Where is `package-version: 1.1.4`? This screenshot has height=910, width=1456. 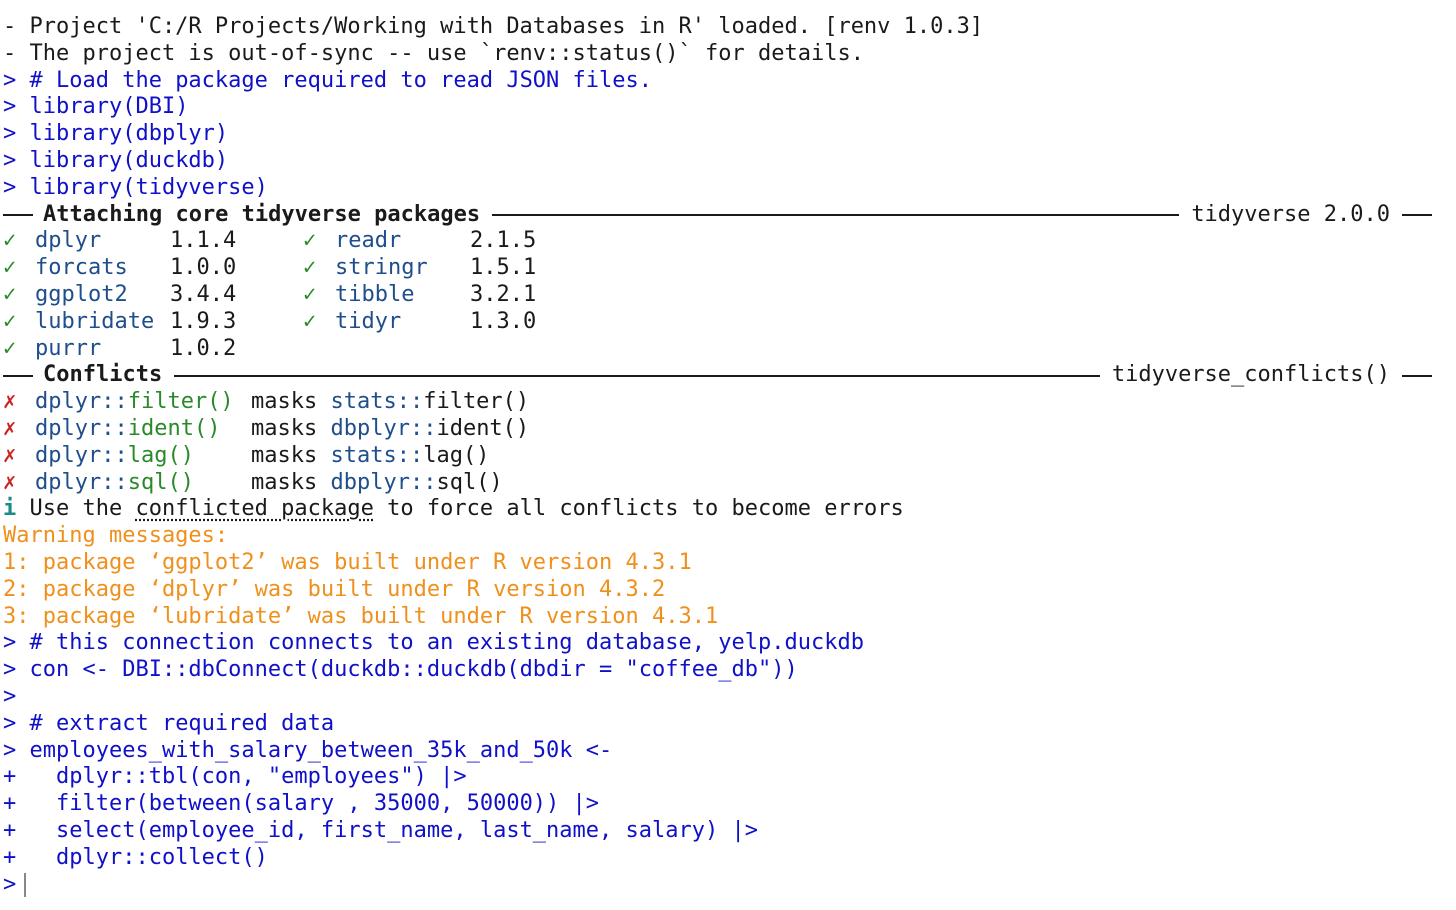
package-version: 1.1.4 is located at coordinates (203, 241).